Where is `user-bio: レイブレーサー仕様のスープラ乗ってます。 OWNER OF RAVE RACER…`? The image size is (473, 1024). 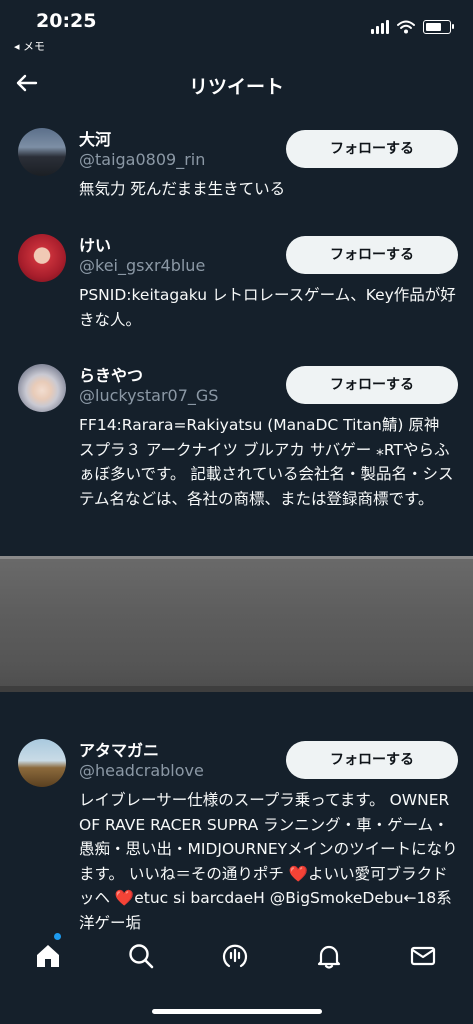 user-bio: レイブレーサー仕様のスープラ乗ってます。 OWNER OF RAVE RACER… is located at coordinates (268, 860).